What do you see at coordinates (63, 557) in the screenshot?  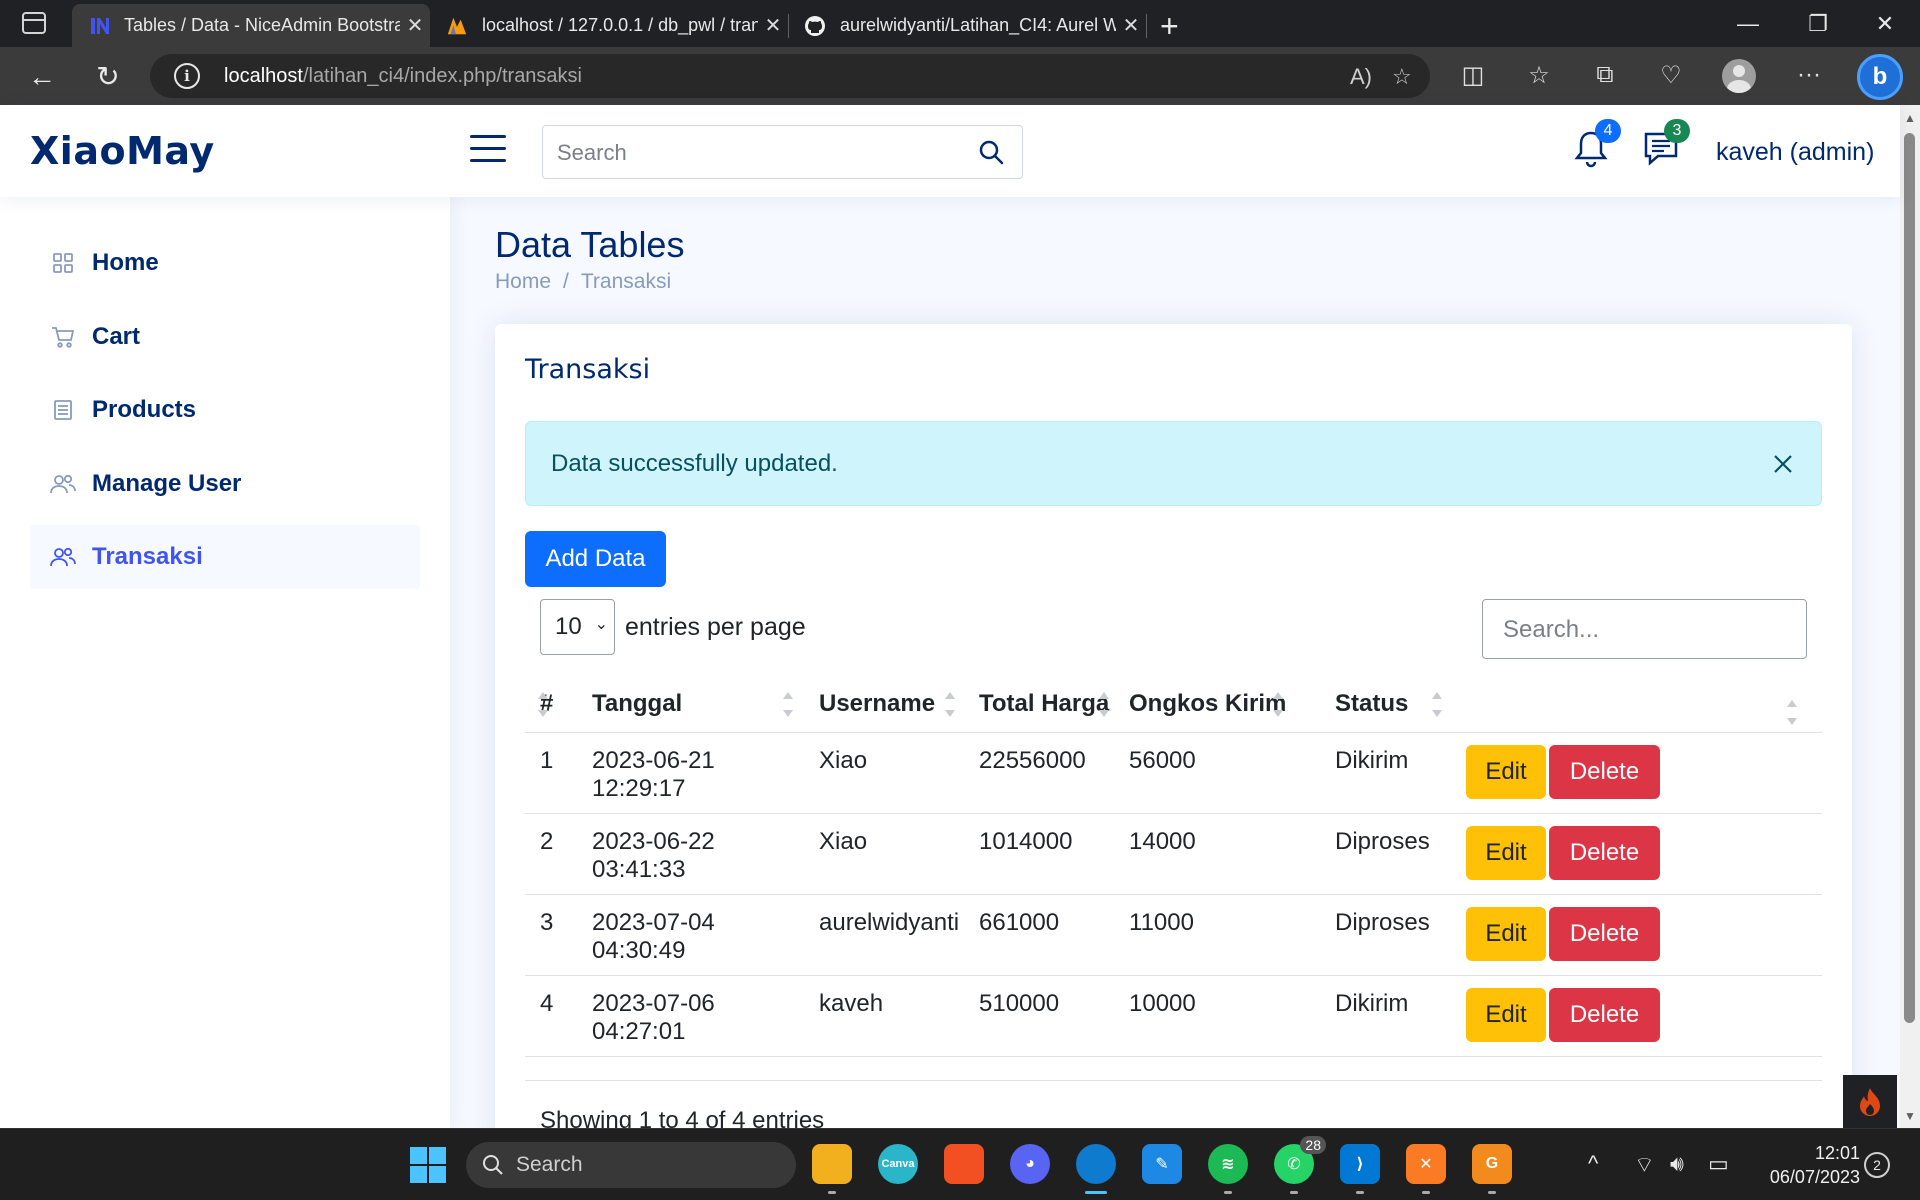 I see `people-icon` at bounding box center [63, 557].